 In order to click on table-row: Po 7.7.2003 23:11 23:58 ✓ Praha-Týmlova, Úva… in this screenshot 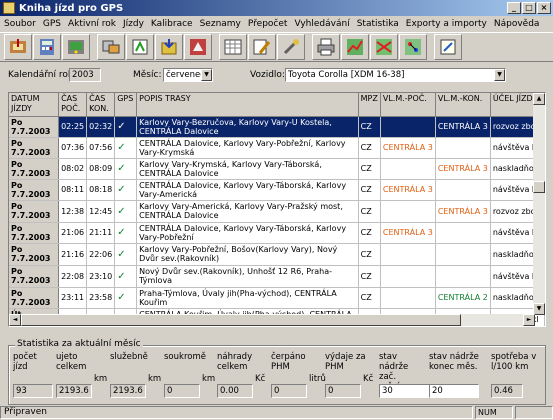, I will do `click(277, 298)`.